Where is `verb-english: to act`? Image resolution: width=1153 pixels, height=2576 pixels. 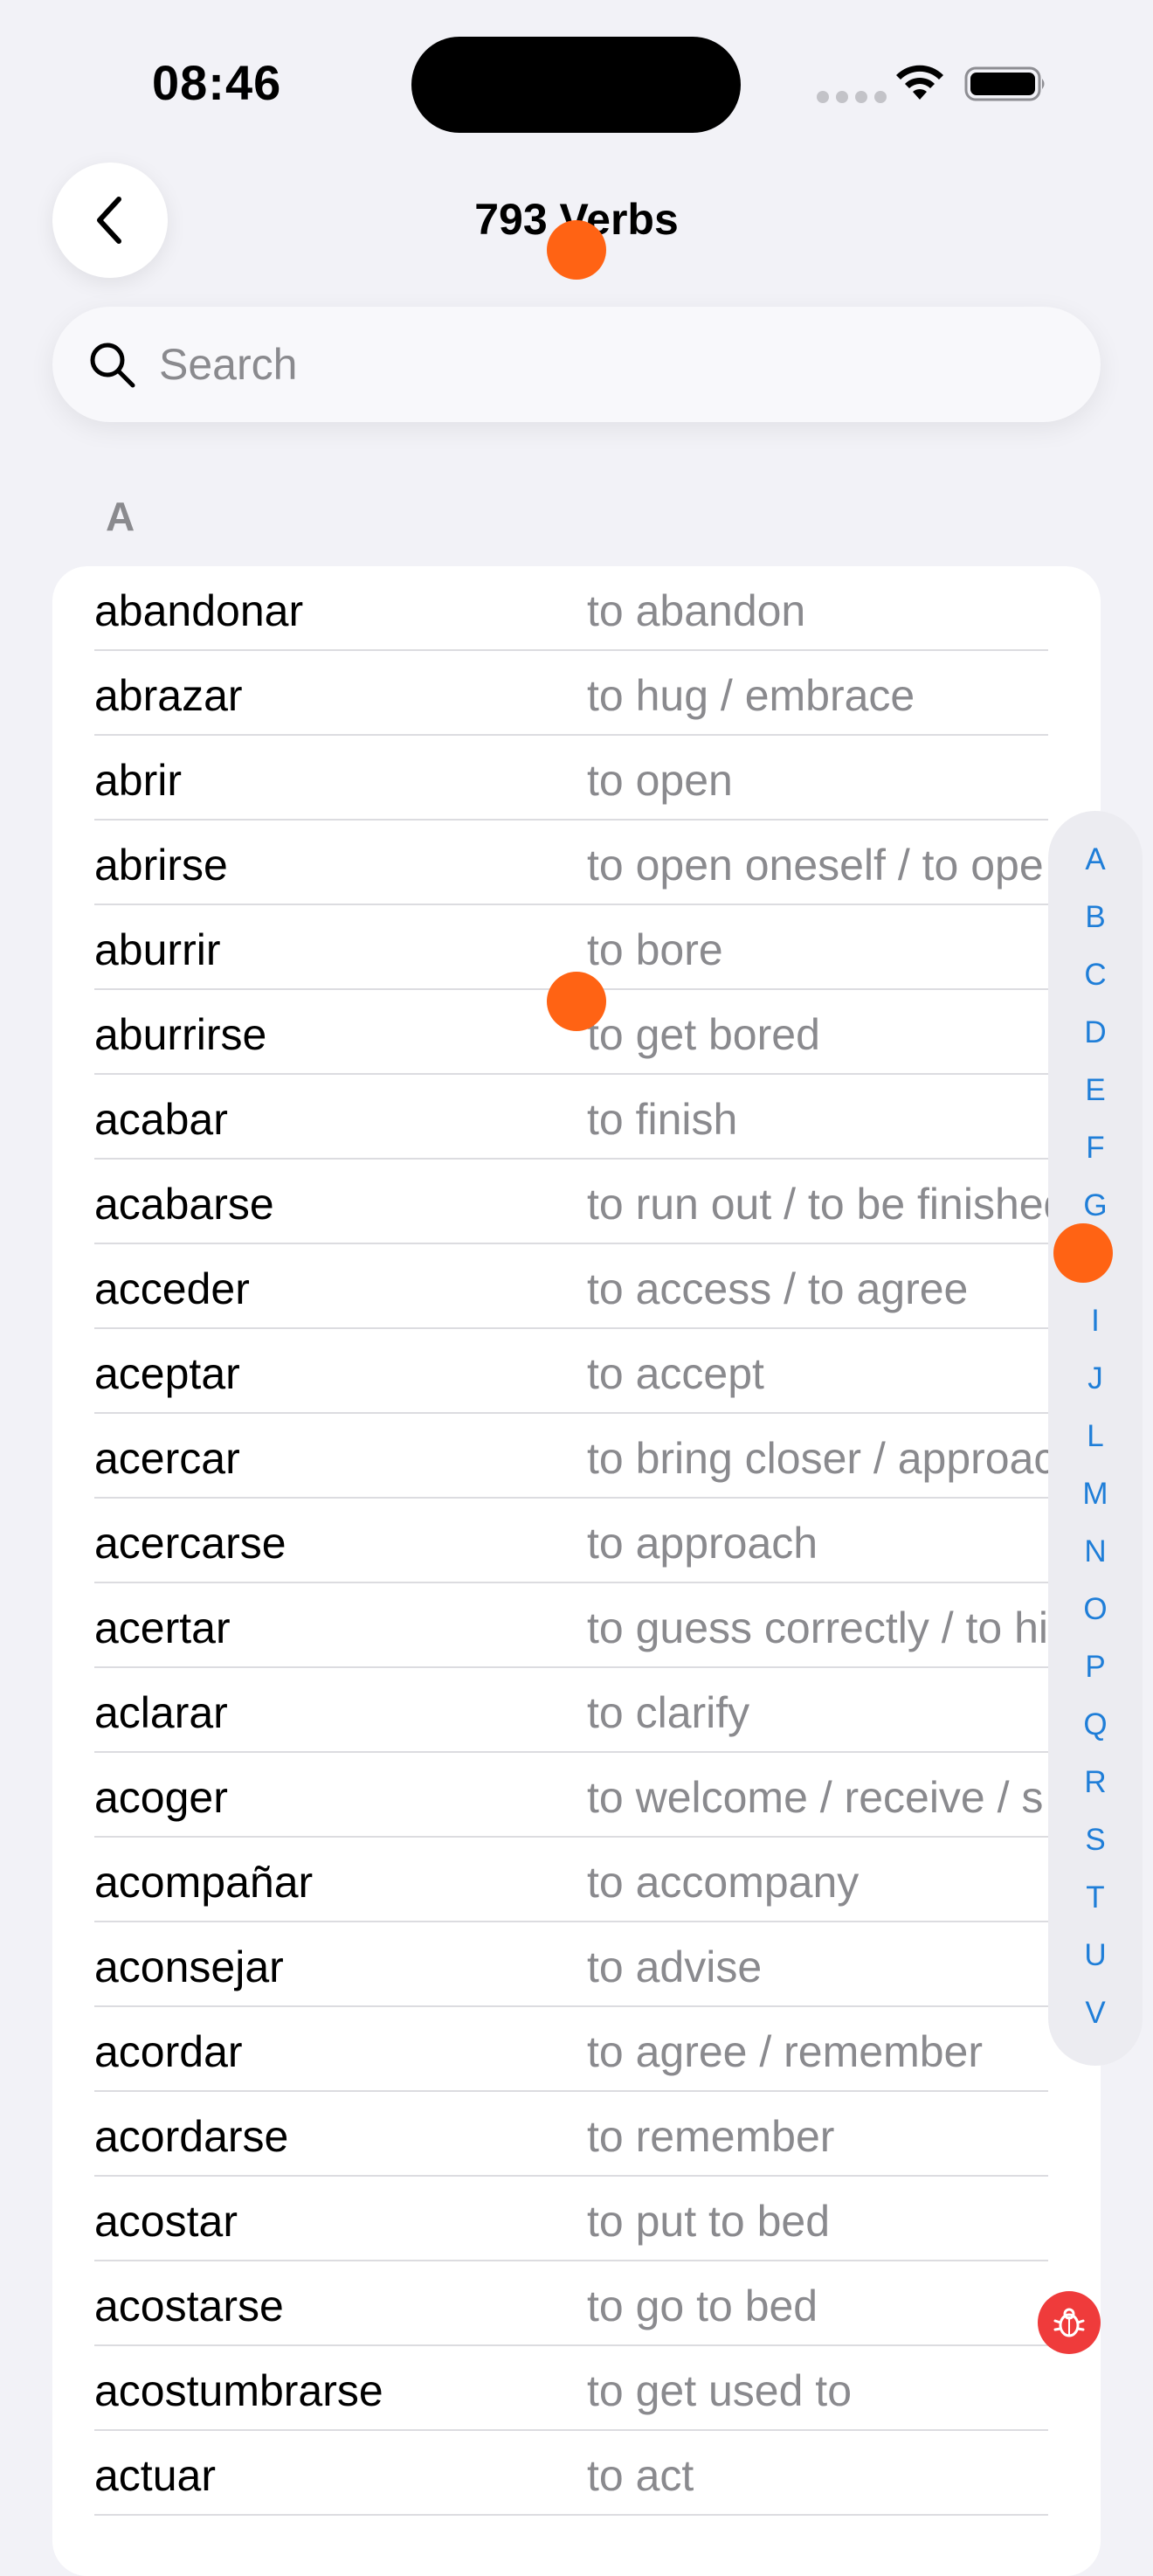
verb-english: to act is located at coordinates (641, 2475).